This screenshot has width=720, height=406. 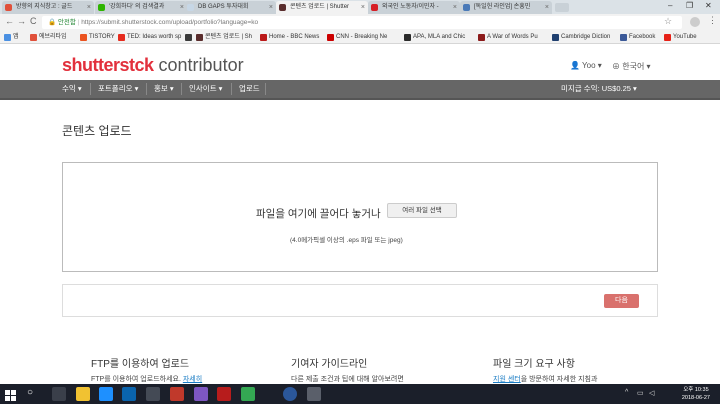 I want to click on browser-tab: '강희하다' 의 검색결과 ×, so click(x=141, y=7).